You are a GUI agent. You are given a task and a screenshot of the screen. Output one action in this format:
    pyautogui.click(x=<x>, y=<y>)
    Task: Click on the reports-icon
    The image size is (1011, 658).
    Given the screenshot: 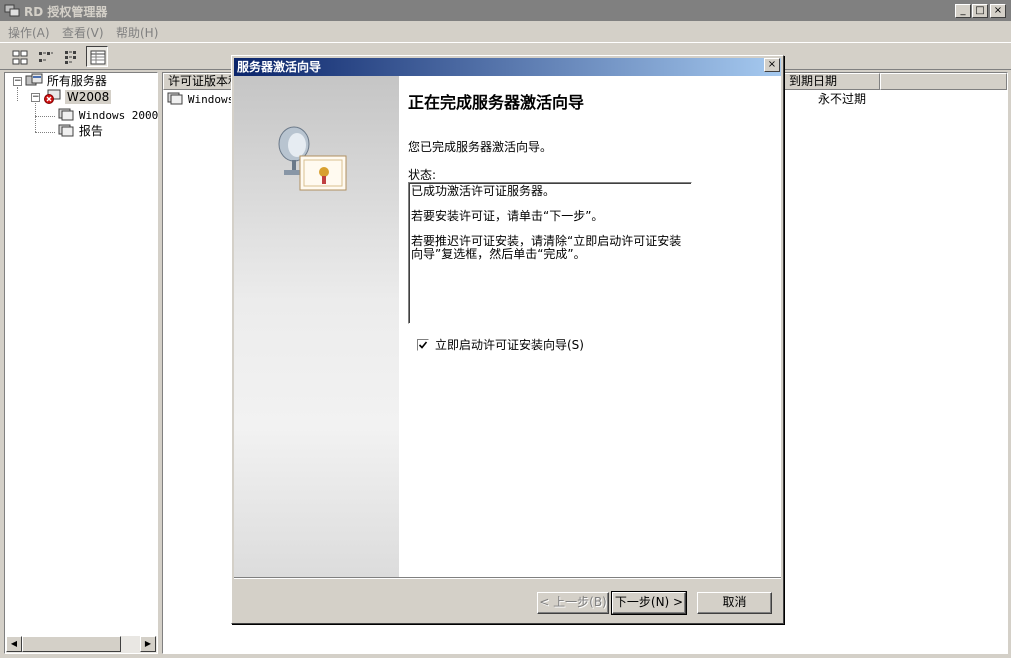 What is the action you would take?
    pyautogui.click(x=66, y=130)
    